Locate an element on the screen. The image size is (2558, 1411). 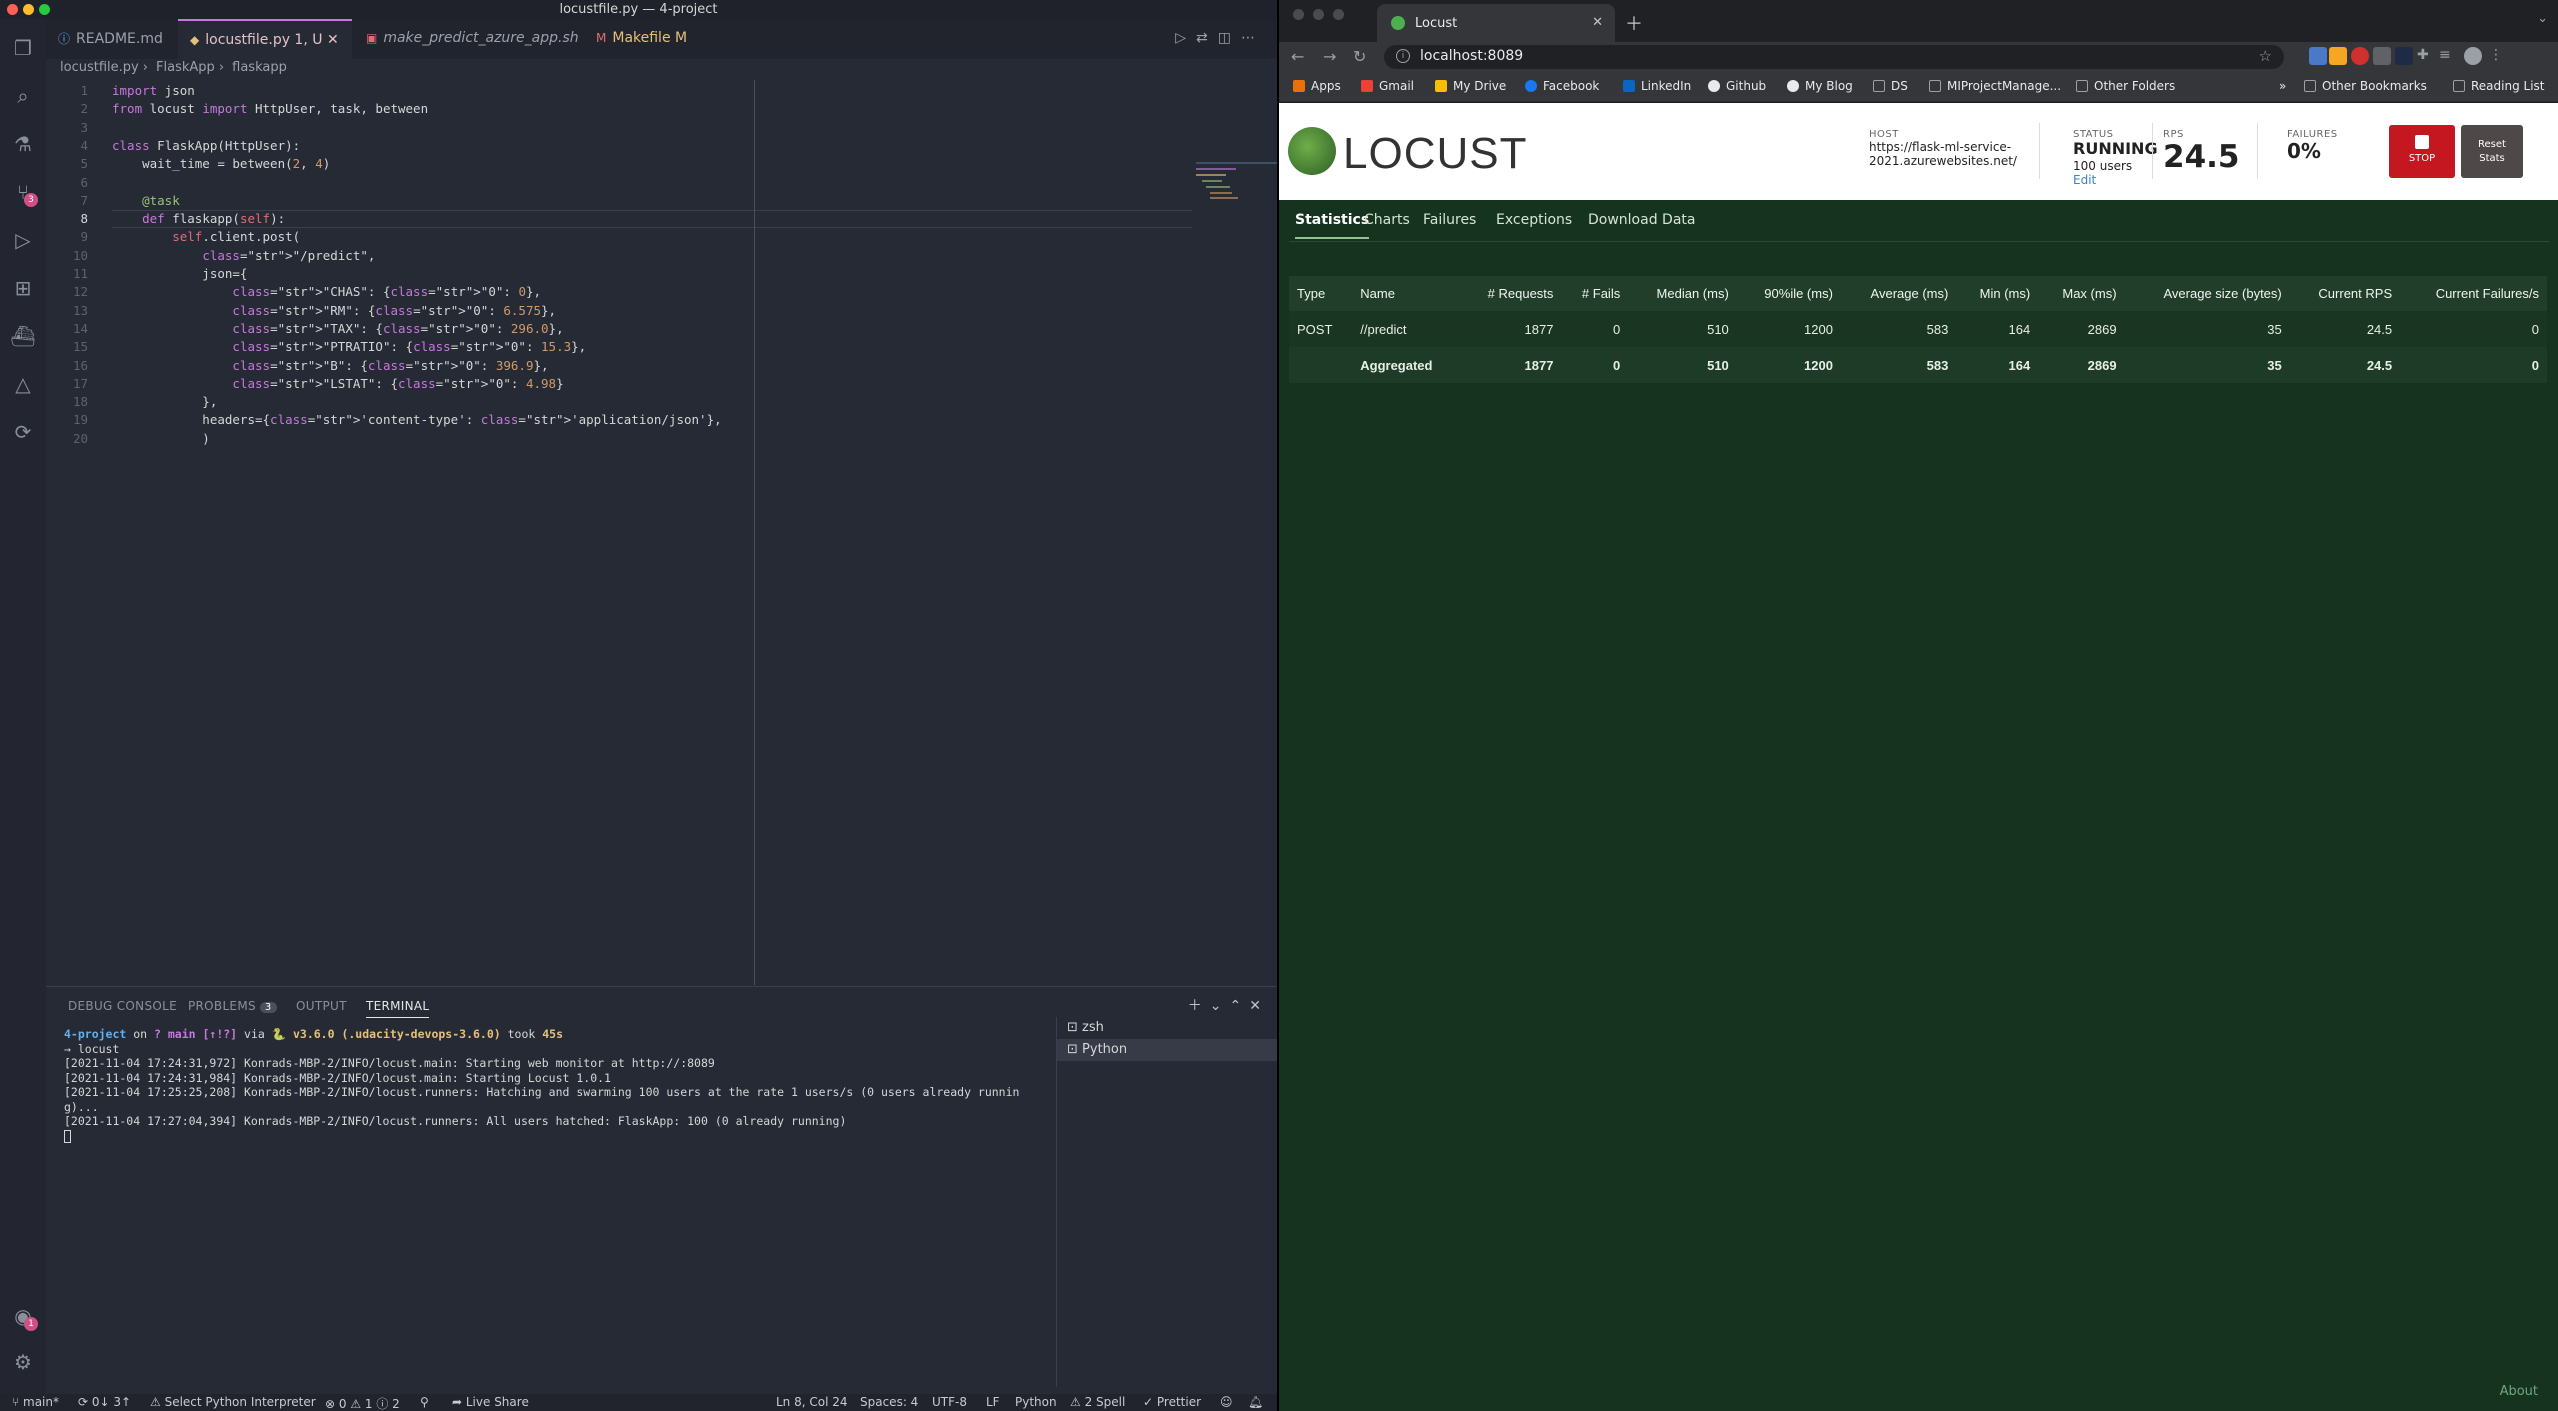
tab-makefile: M Makefile M is located at coordinates (654, 39).